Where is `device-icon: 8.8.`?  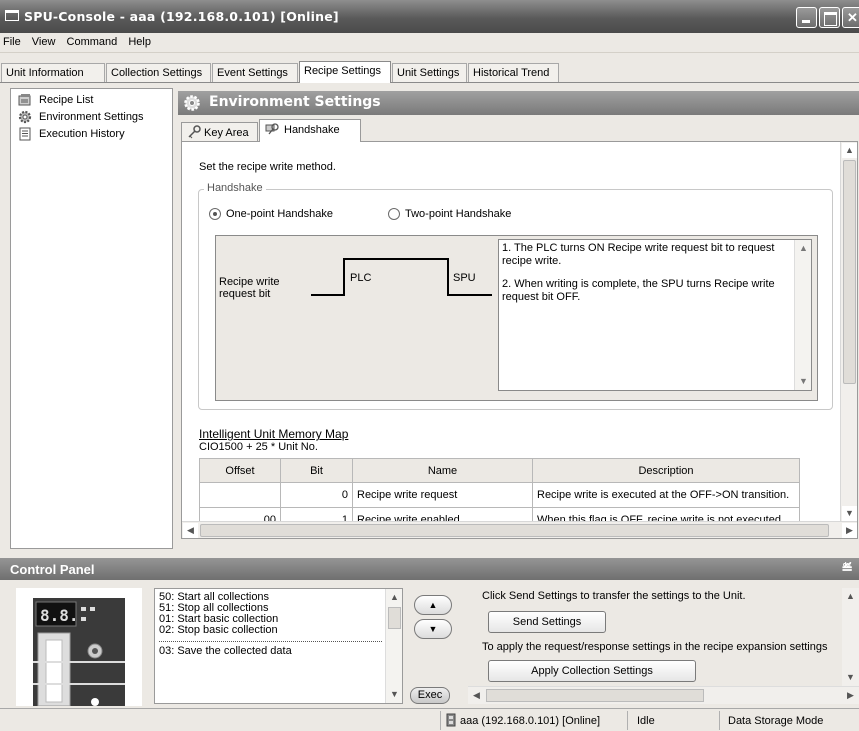
device-icon: 8.8. is located at coordinates (79, 652).